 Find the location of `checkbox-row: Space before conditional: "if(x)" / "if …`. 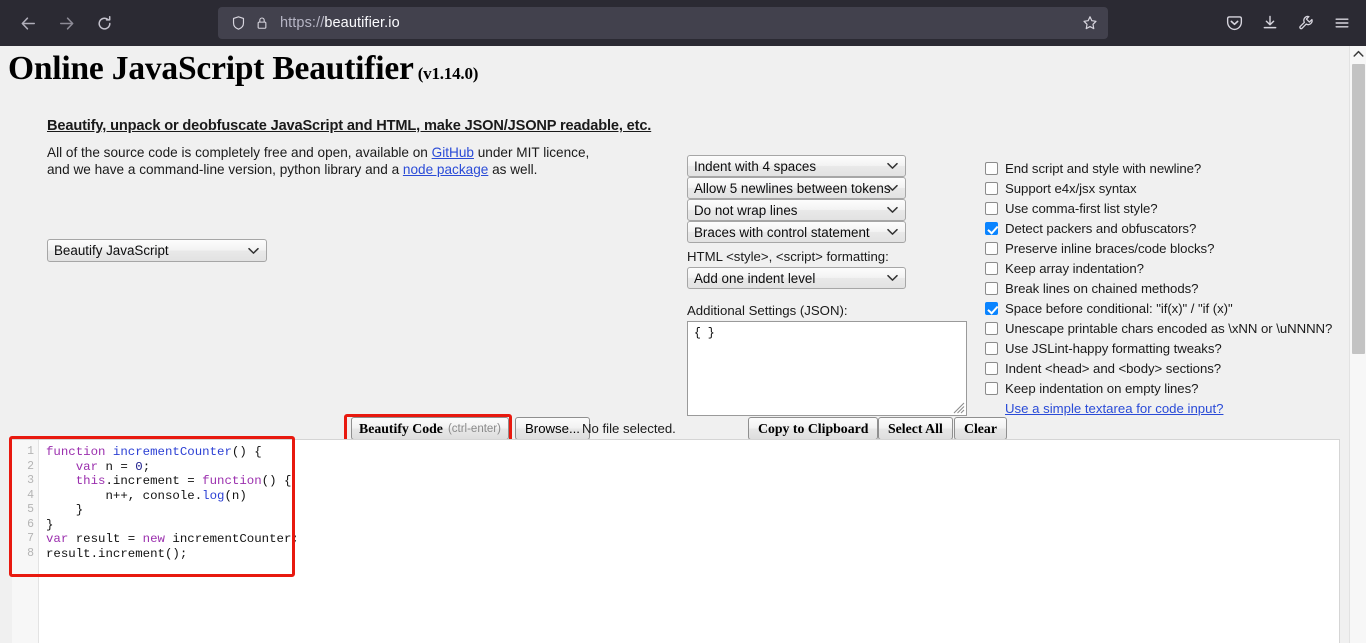

checkbox-row: Space before conditional: "if(x)" / "if … is located at coordinates (1170, 308).